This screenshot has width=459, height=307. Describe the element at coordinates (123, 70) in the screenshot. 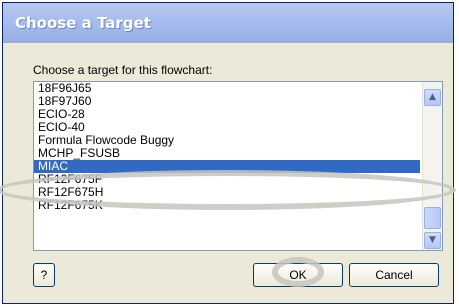

I see `prompt-label: Choose a target for this flowchart:` at that location.